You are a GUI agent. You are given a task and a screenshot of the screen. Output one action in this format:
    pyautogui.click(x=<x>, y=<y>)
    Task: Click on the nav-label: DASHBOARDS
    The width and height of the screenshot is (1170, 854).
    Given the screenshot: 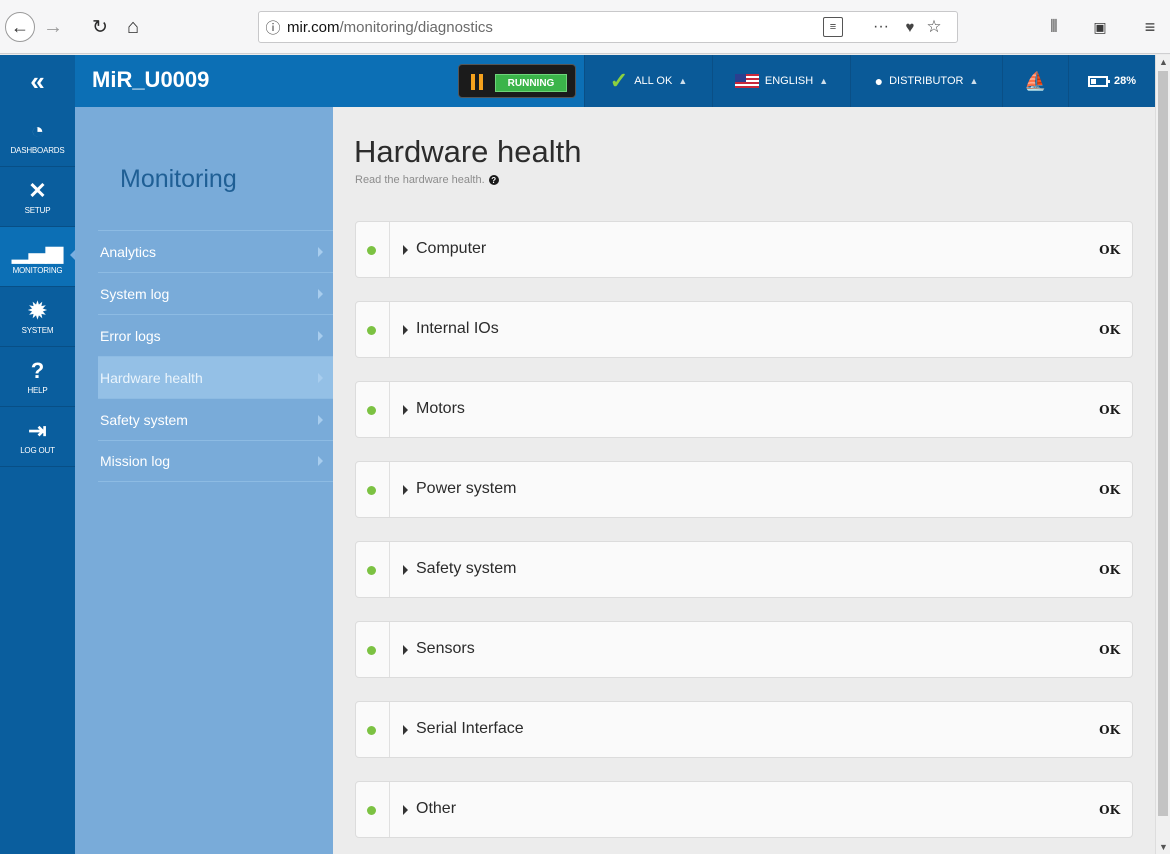 What is the action you would take?
    pyautogui.click(x=37, y=150)
    